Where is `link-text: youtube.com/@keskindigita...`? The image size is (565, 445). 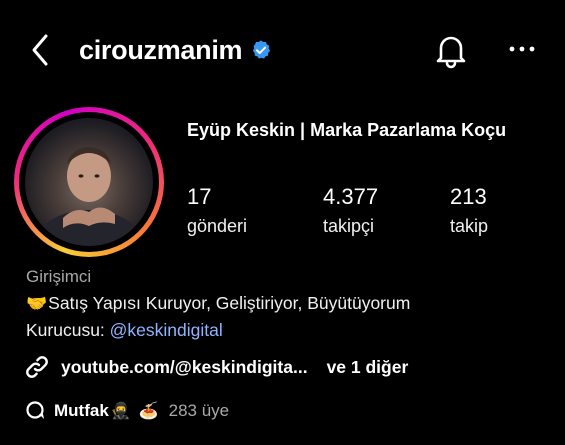 link-text: youtube.com/@keskindigita... is located at coordinates (184, 366).